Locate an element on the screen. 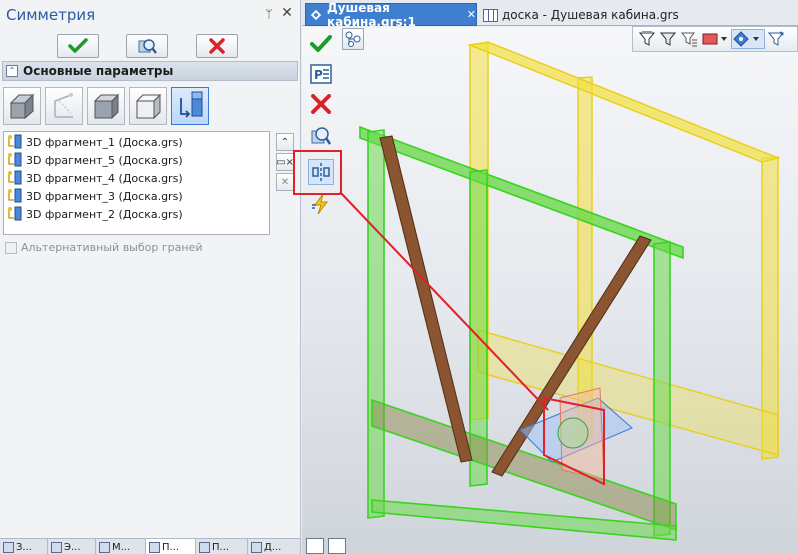 The height and width of the screenshot is (554, 798). mode-box-outline-button is located at coordinates (148, 106).